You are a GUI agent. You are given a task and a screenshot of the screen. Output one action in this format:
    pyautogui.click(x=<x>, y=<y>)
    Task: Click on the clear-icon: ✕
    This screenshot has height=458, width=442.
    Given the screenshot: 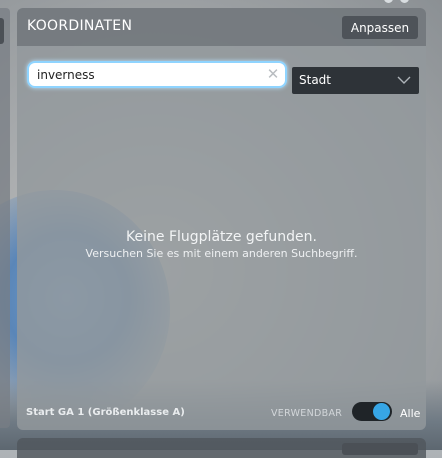 What is the action you would take?
    pyautogui.click(x=273, y=74)
    